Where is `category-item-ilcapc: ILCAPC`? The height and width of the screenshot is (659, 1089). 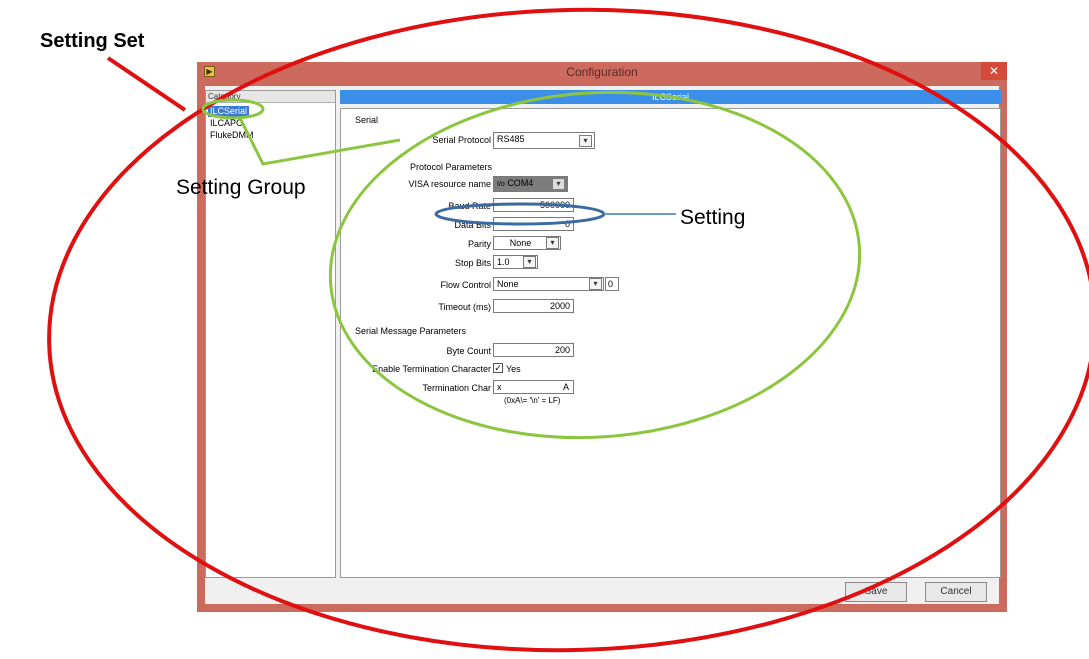 category-item-ilcapc: ILCAPC is located at coordinates (226, 123).